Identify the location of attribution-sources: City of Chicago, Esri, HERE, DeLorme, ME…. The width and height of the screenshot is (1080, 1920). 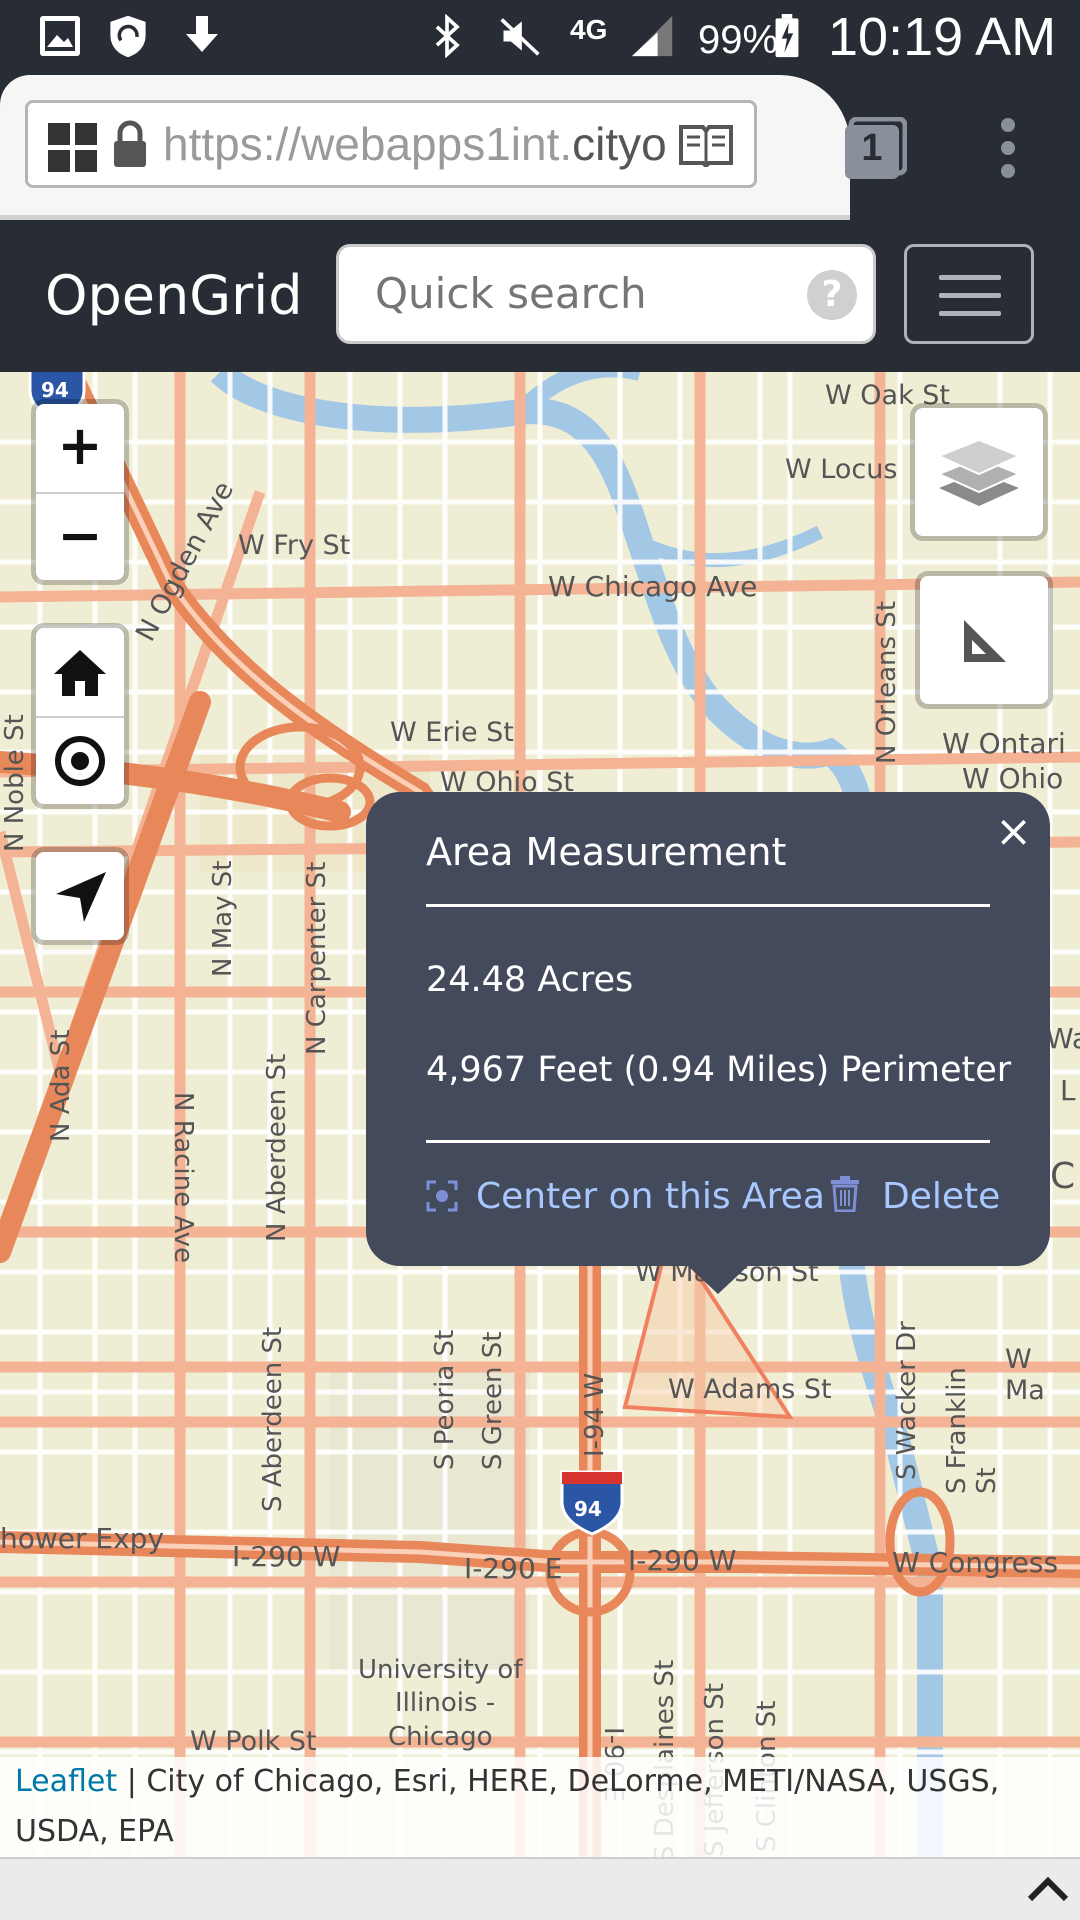
(507, 1806).